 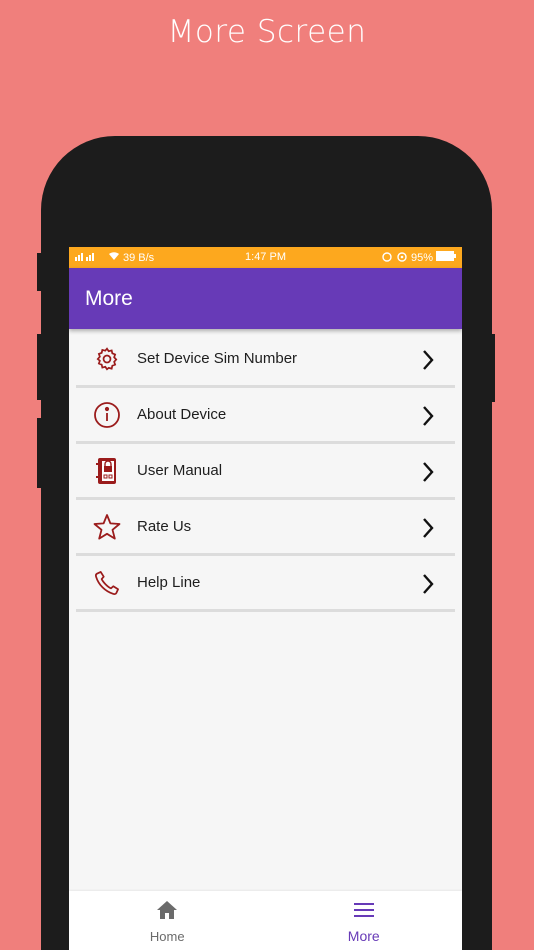 I want to click on nav-item-more: More, so click(x=364, y=920).